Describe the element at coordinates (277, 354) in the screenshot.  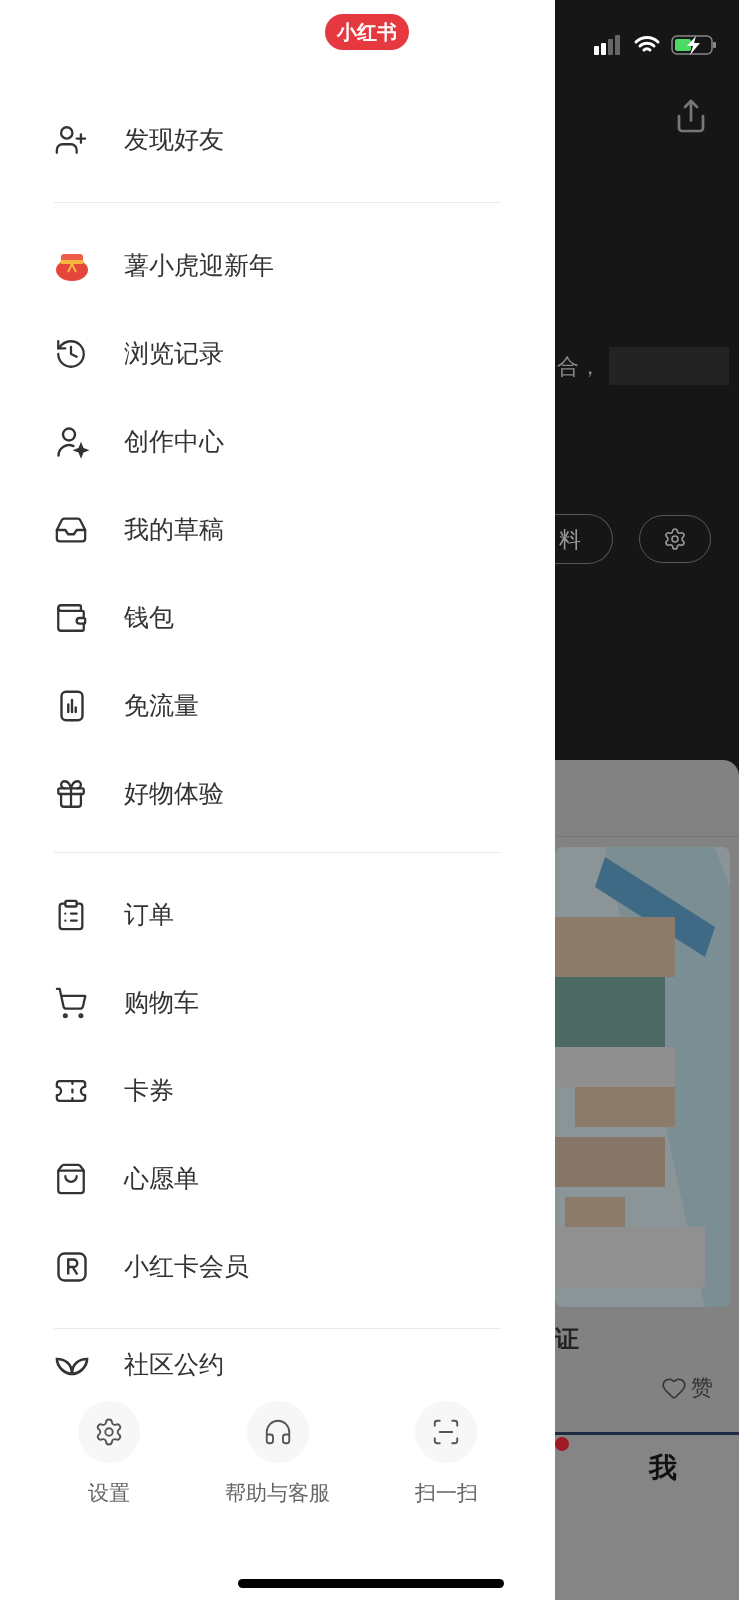
I see `menu-item: 浏览记录` at that location.